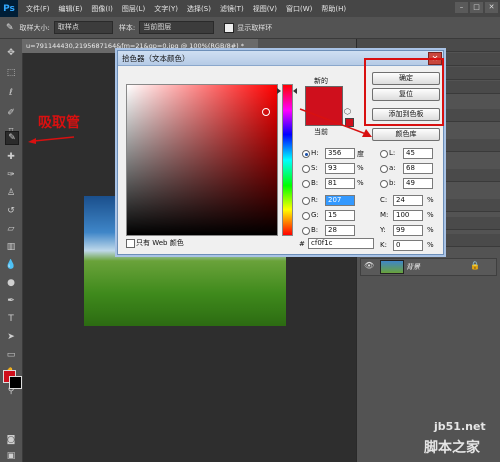 The image size is (500, 462). Describe the element at coordinates (408, 200) in the screenshot. I see `cyan-input: 24` at that location.